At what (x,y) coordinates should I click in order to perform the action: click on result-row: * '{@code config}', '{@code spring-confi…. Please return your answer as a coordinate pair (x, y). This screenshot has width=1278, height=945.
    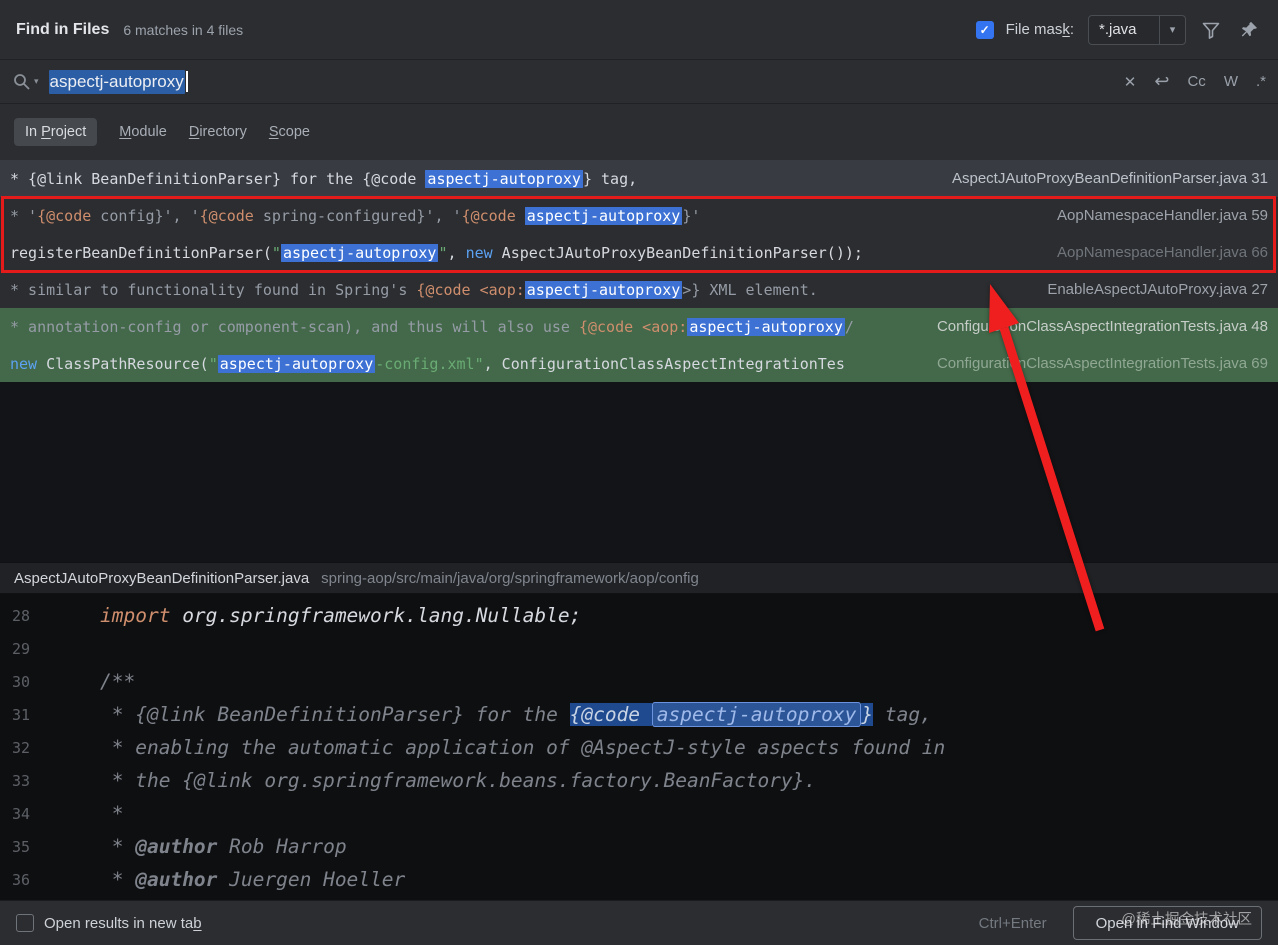
    Looking at the image, I should click on (639, 215).